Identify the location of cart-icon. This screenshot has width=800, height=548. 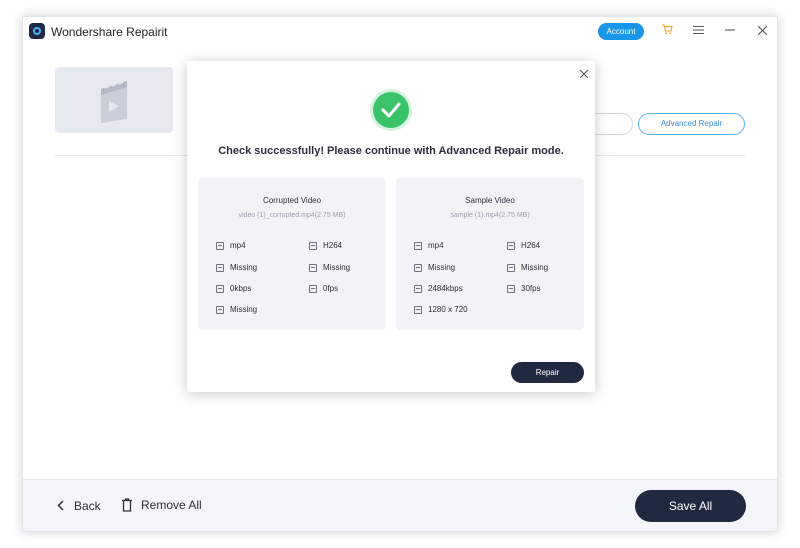
(667, 31).